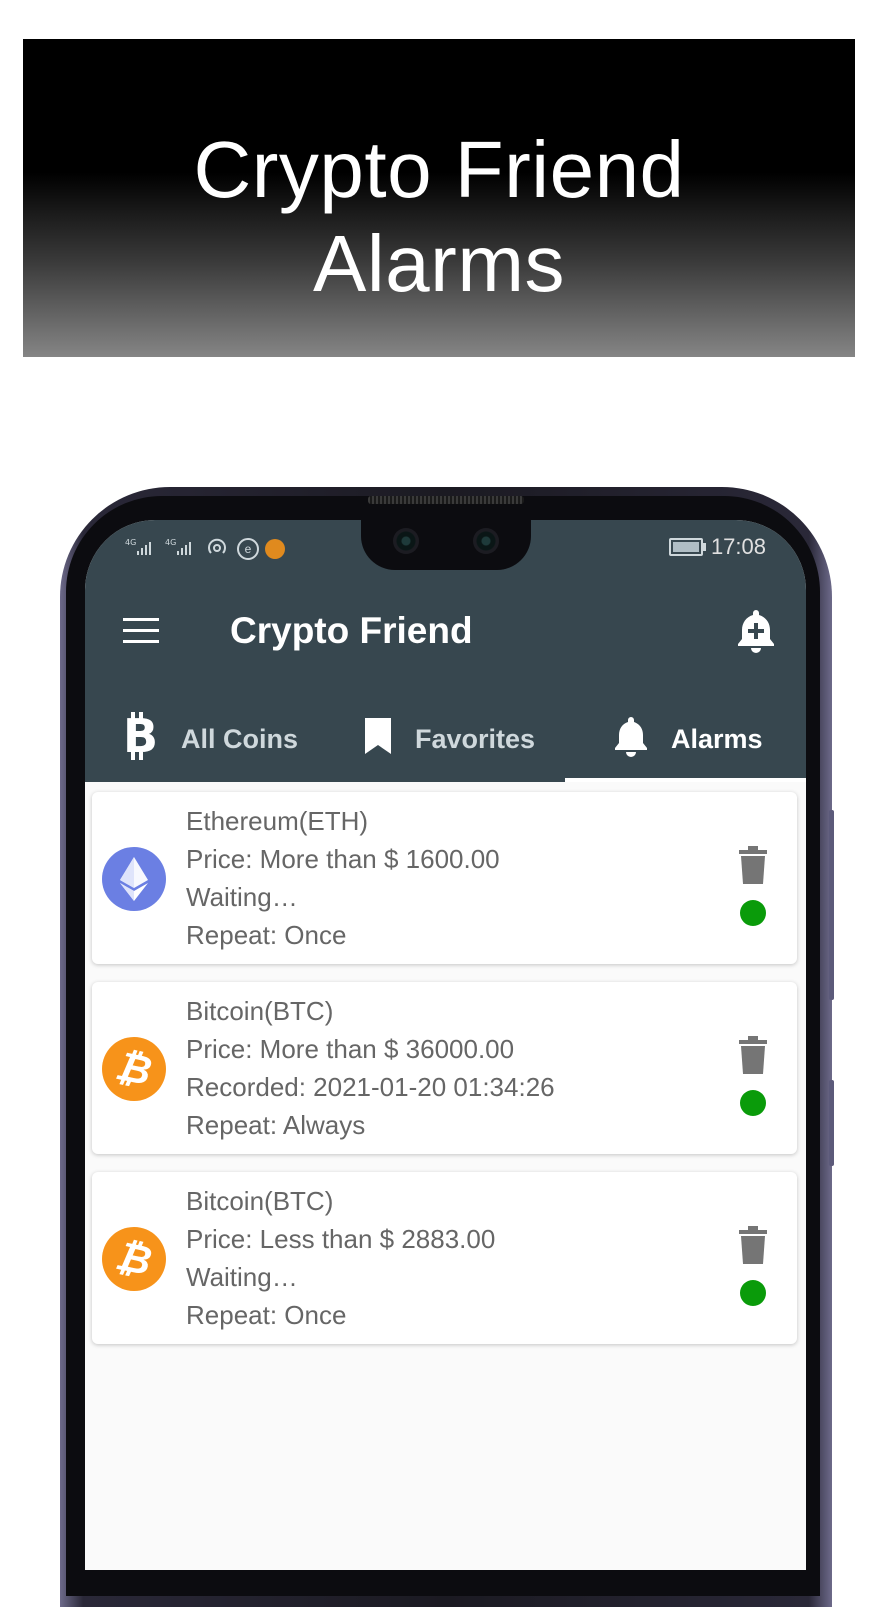  I want to click on tab-bar: B All Coins Favorites Alarms, so click(445, 739).